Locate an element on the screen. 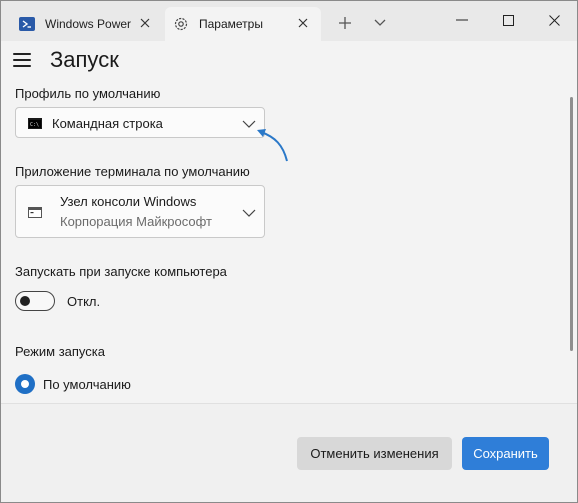 Image resolution: width=578 pixels, height=503 pixels. tab-dropdown-button is located at coordinates (380, 23).